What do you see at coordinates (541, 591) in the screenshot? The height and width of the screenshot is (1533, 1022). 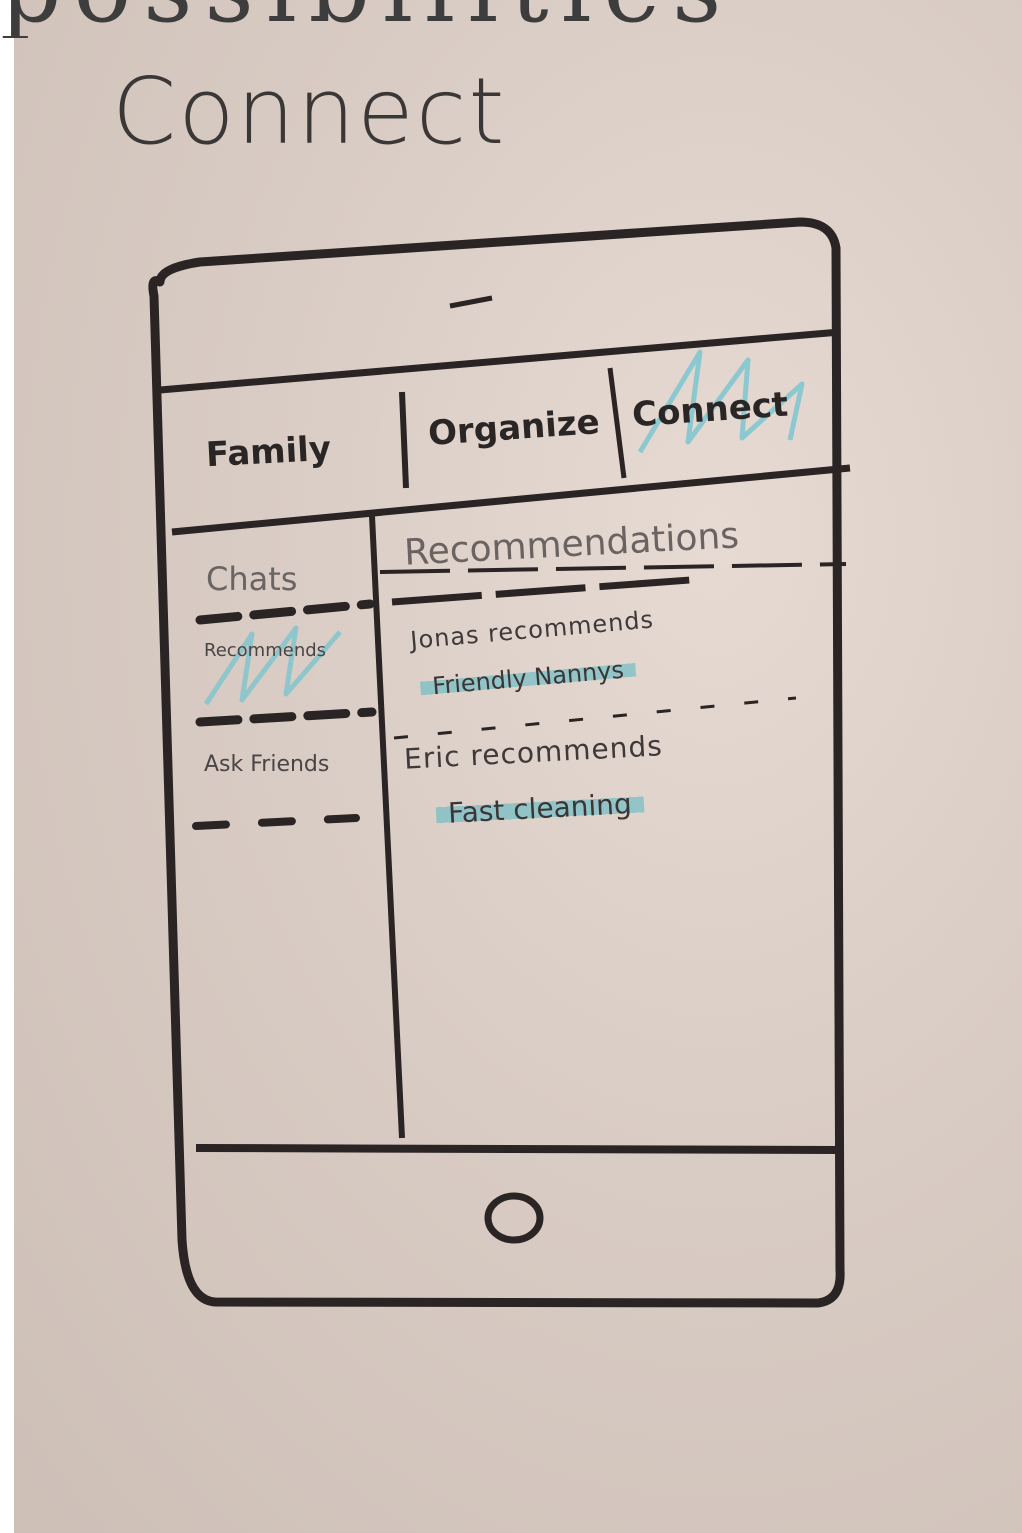 I see `recommendation-separator` at bounding box center [541, 591].